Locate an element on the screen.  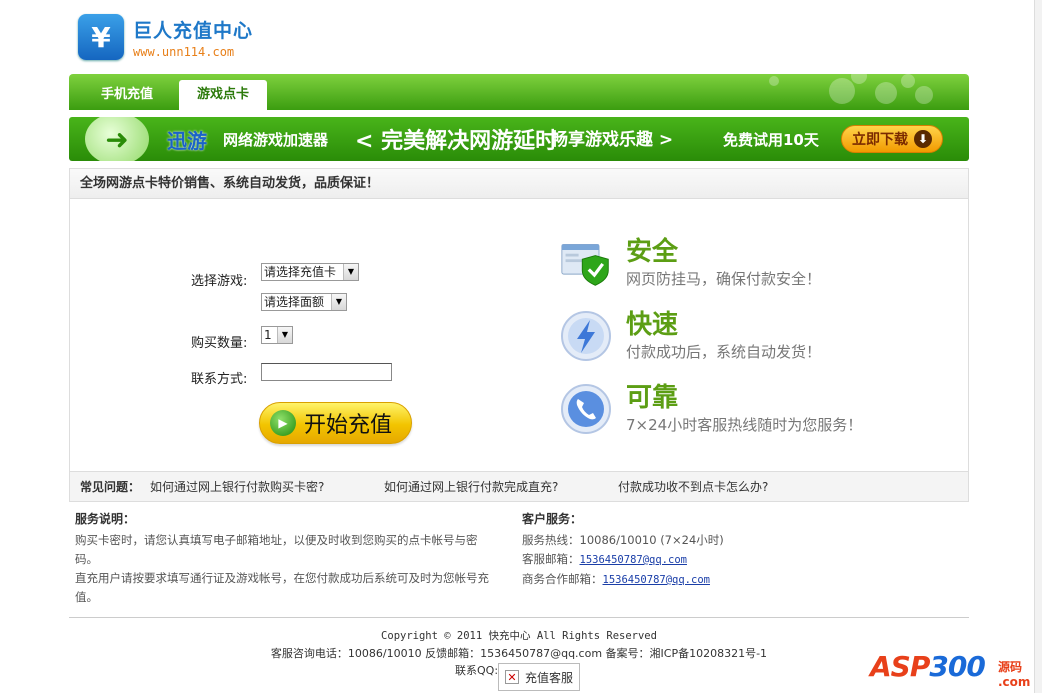
feature-safe-desc: 网页防挂马，确保付款安全！ is located at coordinates (724, 279).